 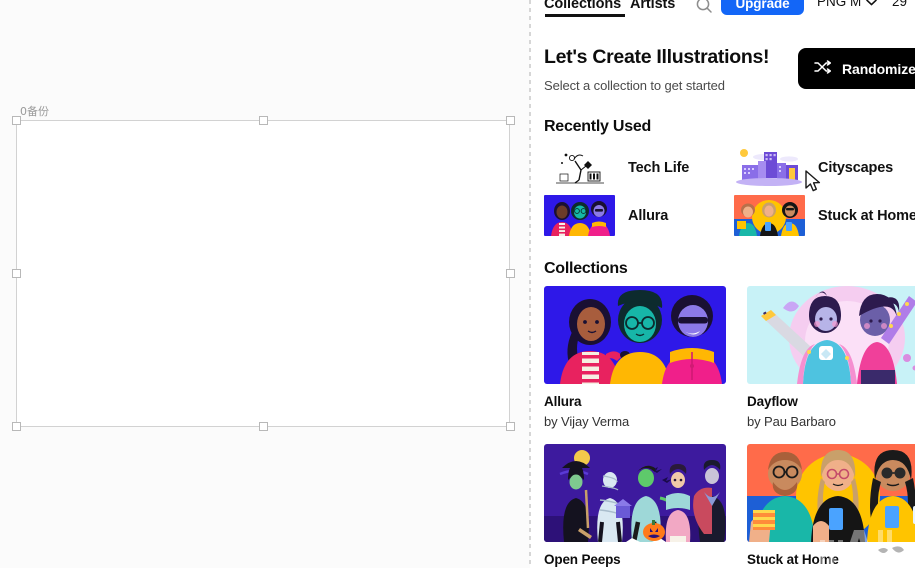 What do you see at coordinates (635, 335) in the screenshot?
I see `thumbnail-allura-large` at bounding box center [635, 335].